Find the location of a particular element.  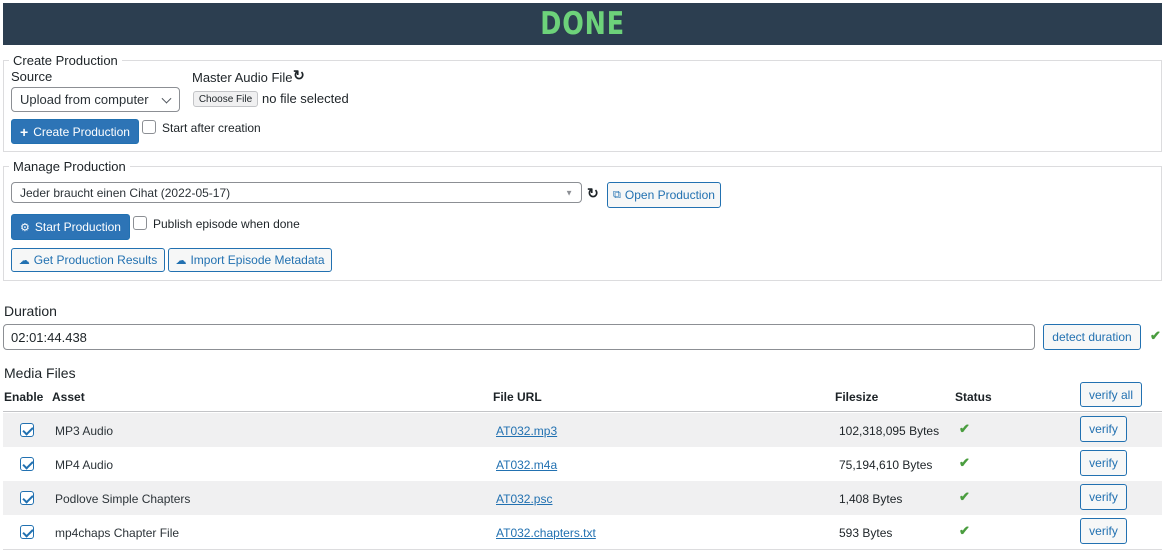

manage-production-legend: Manage Production is located at coordinates (69, 166).